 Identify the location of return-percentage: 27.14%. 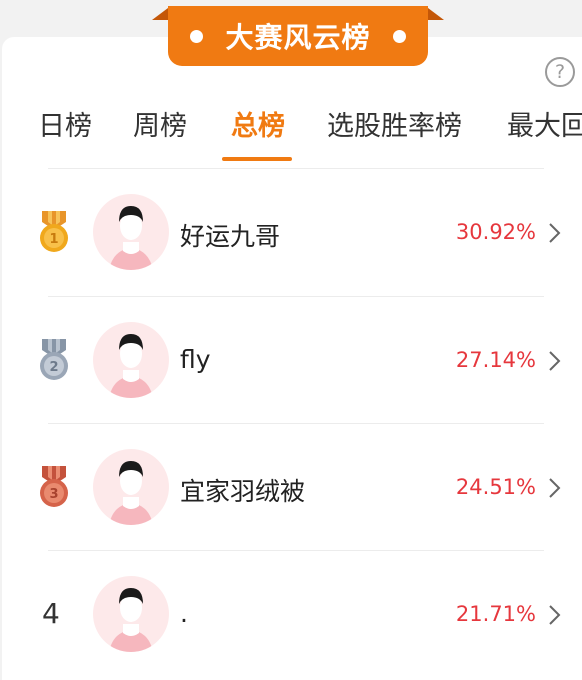
(495, 360).